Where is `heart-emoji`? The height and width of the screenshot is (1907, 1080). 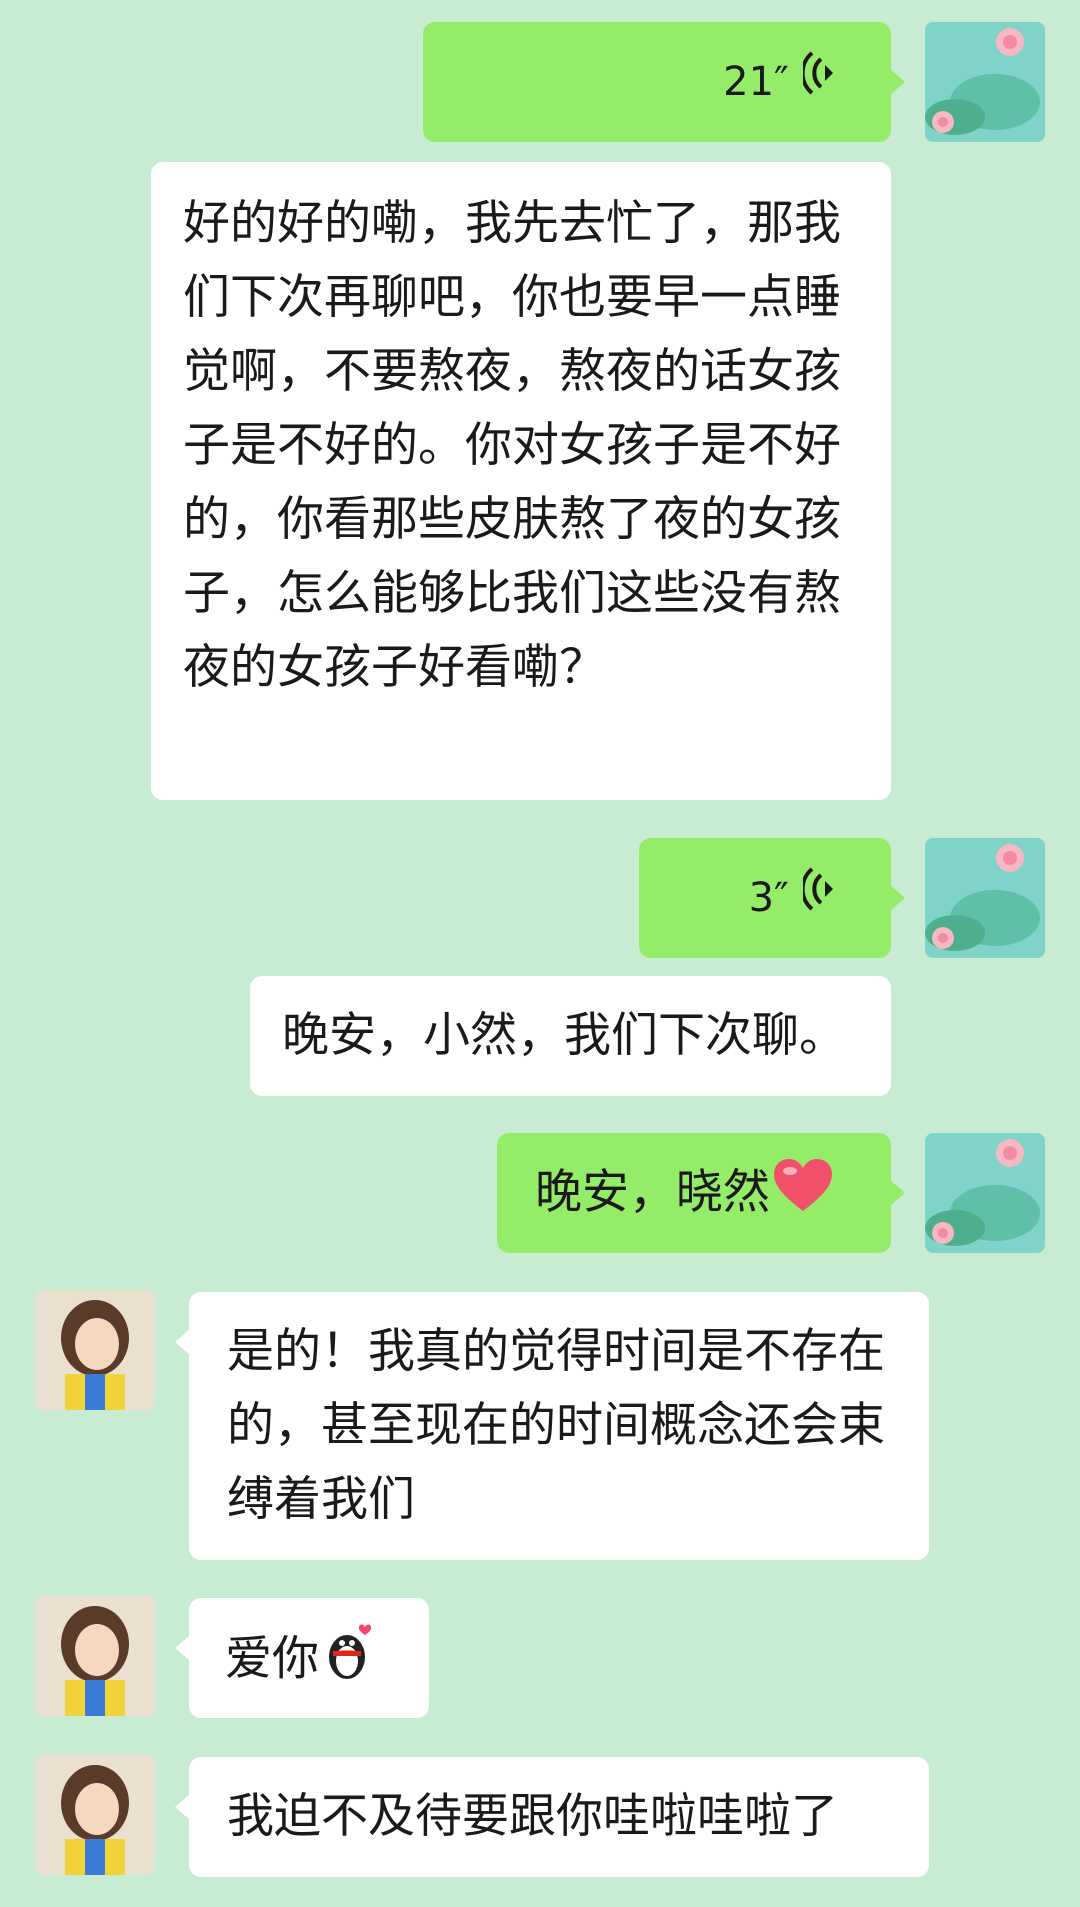
heart-emoji is located at coordinates (803, 1196).